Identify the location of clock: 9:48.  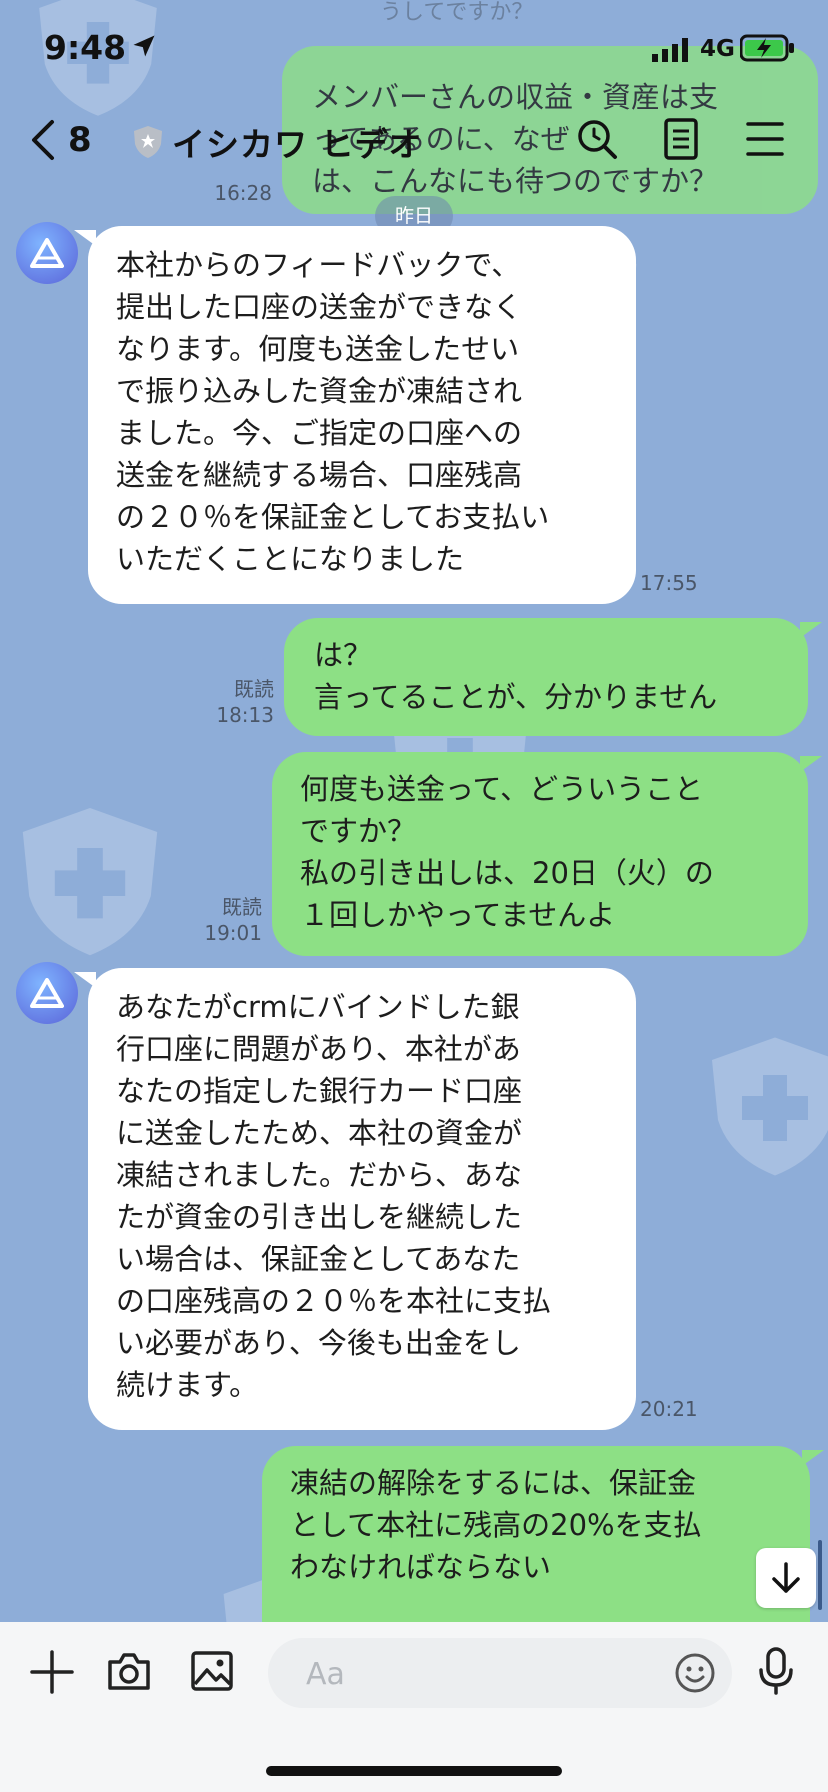
(85, 47).